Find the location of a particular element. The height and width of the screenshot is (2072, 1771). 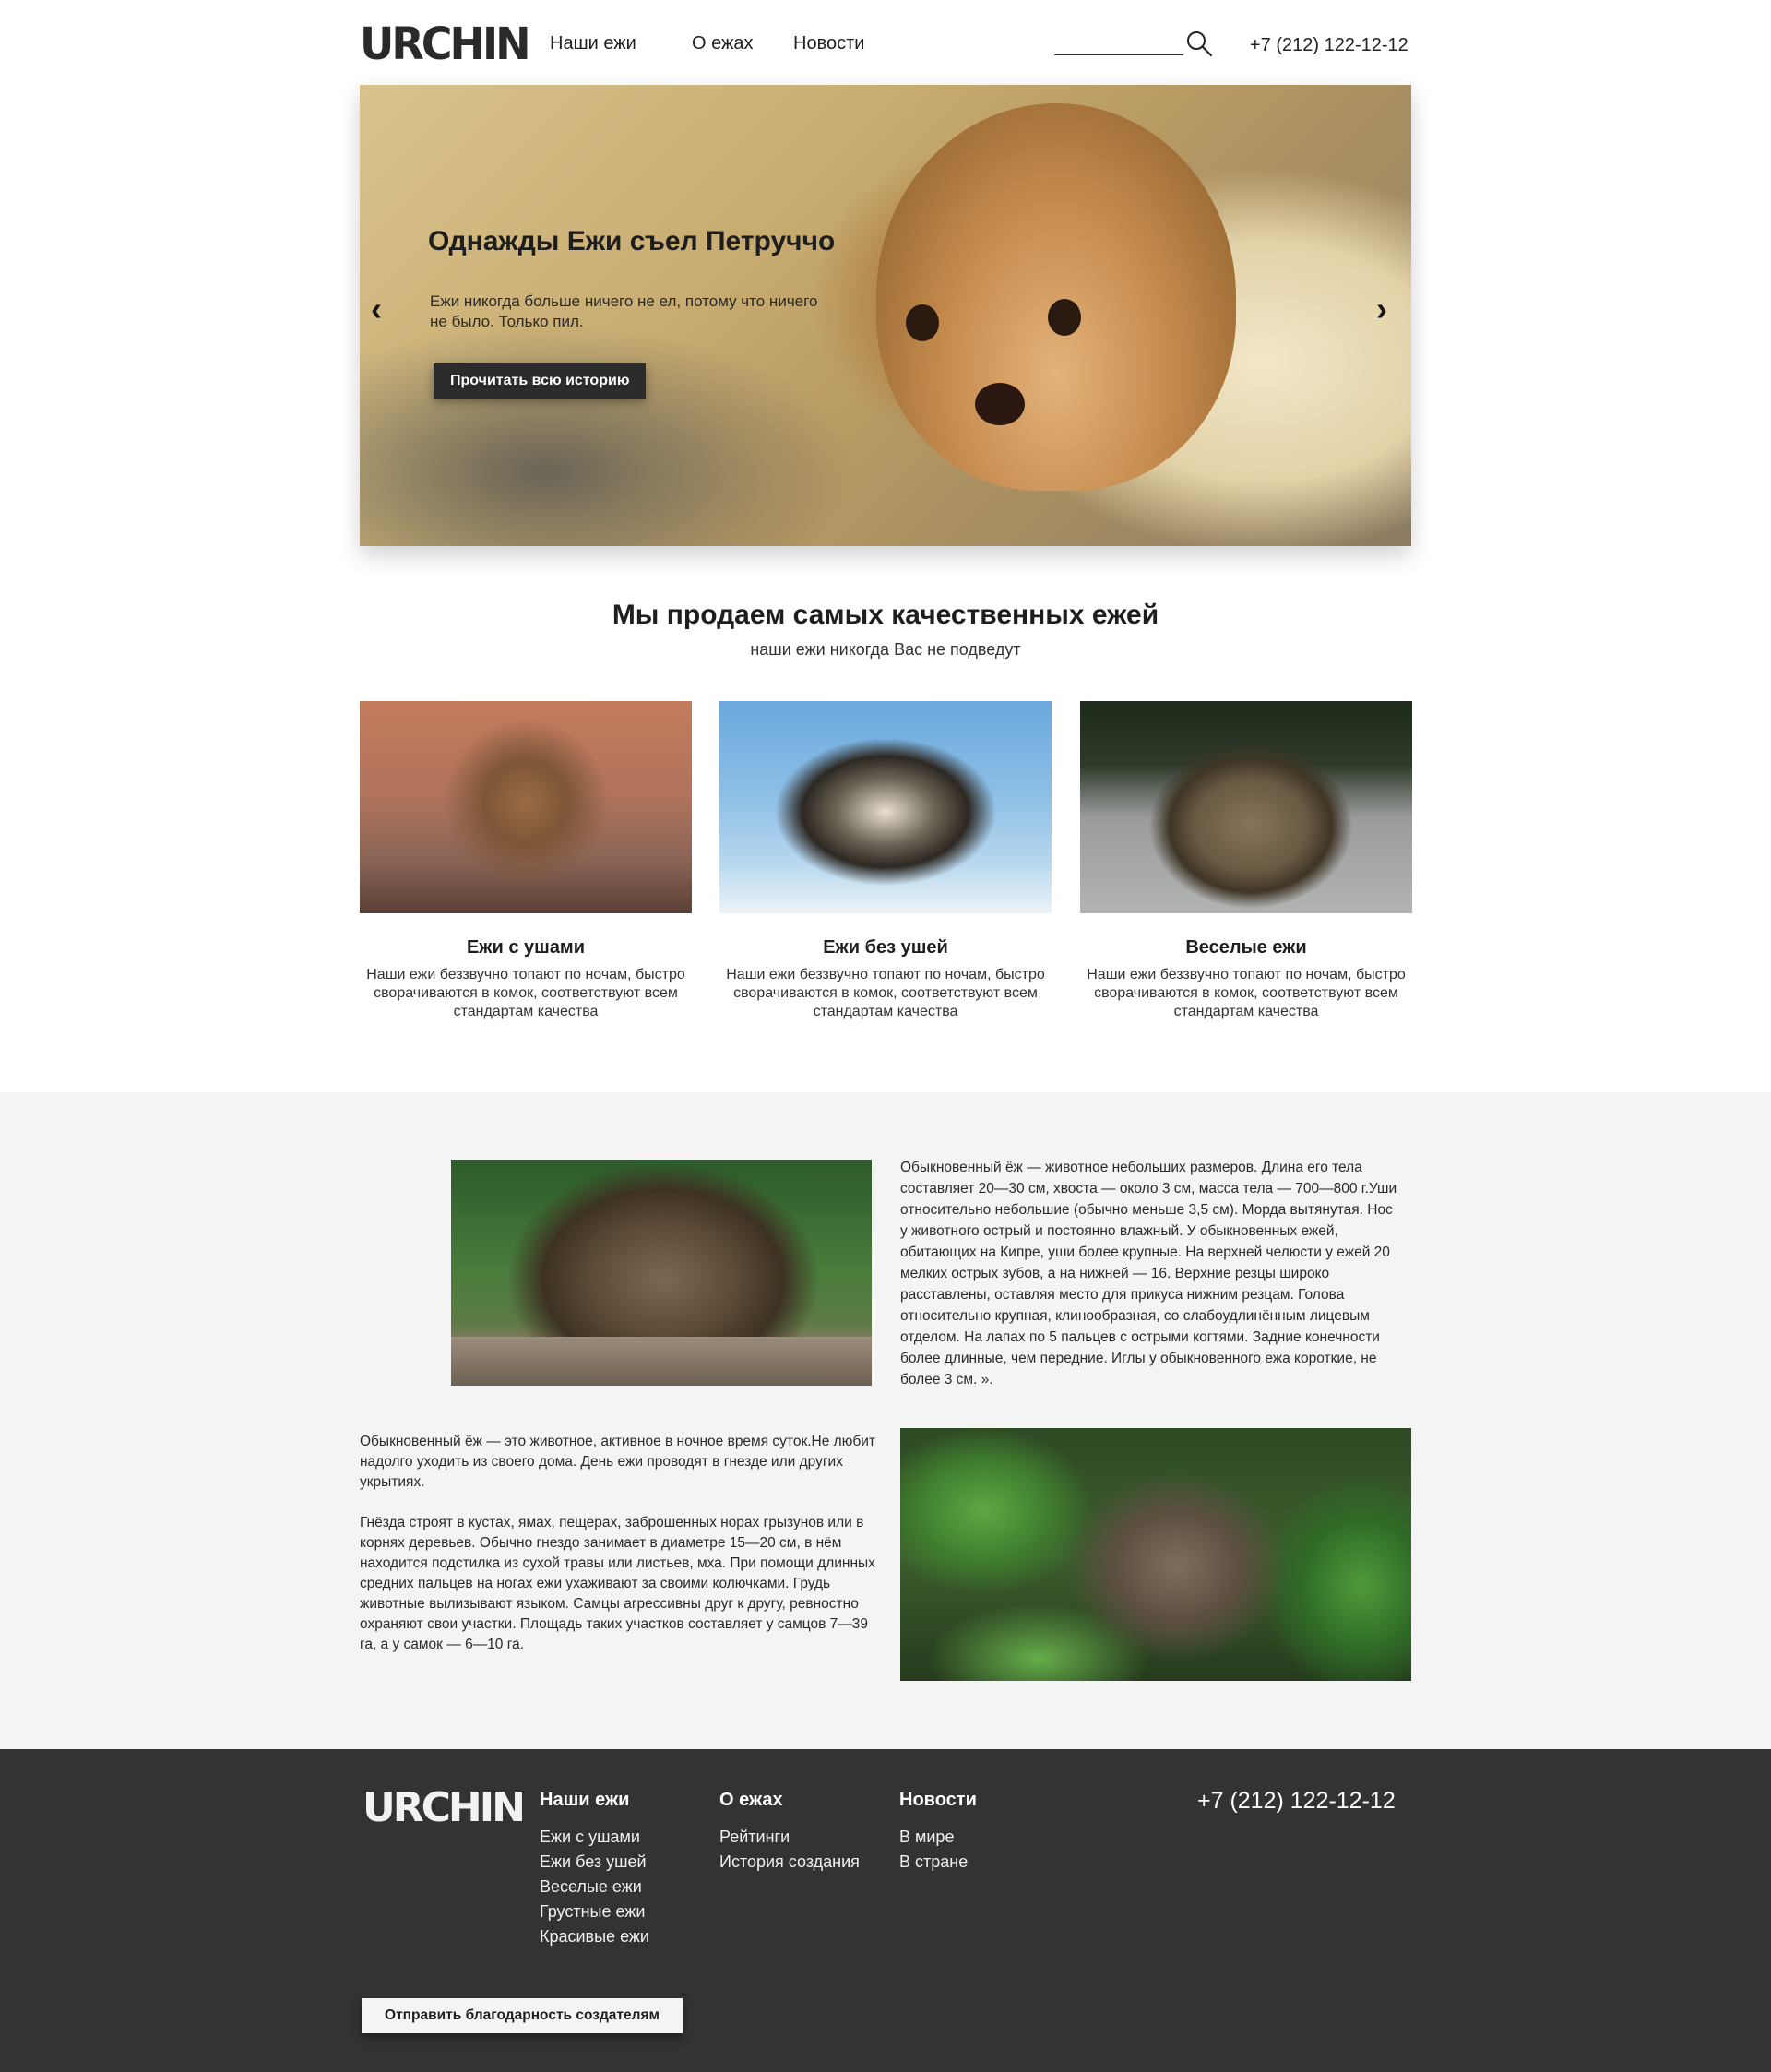

products-title: Мы продаем самых качественных ежей is located at coordinates (885, 615).